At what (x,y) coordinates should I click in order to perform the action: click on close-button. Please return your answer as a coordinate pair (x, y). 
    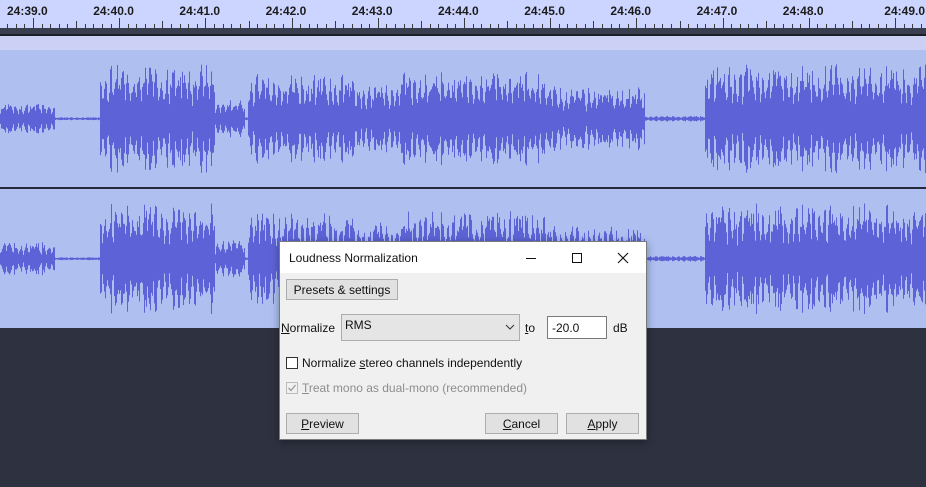
    Looking at the image, I should click on (623, 257).